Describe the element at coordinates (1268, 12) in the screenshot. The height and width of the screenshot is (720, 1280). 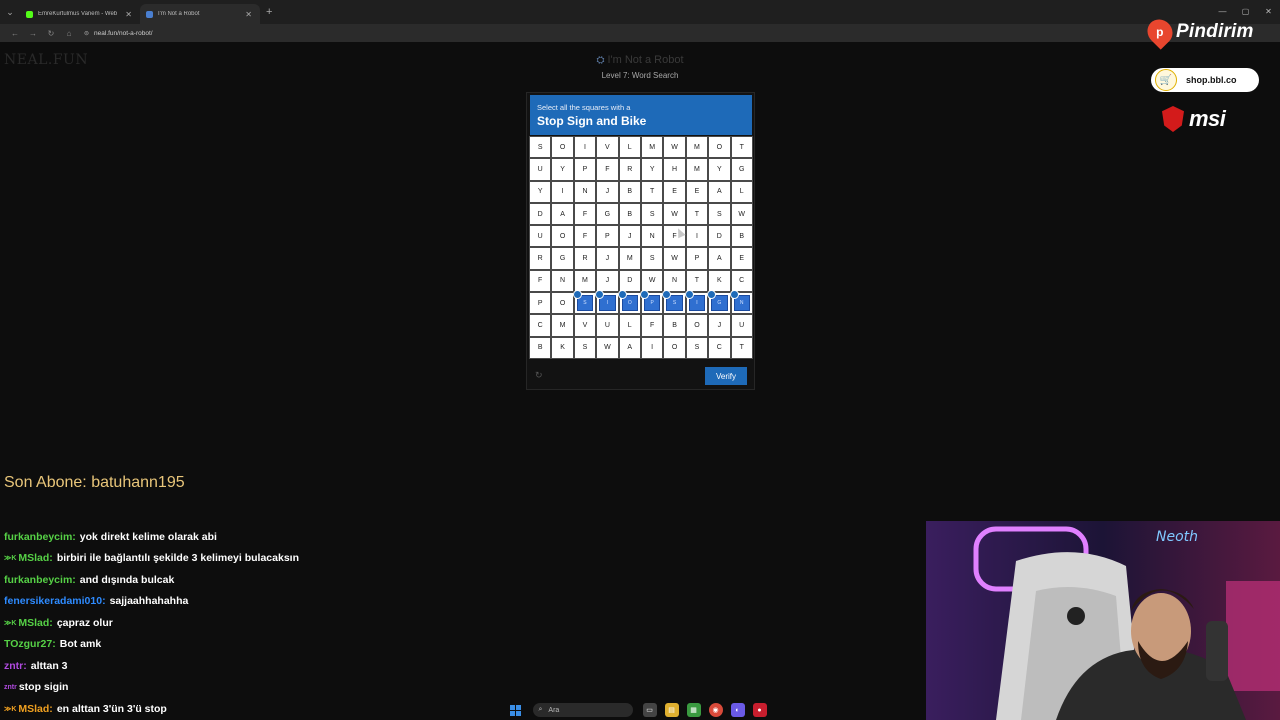
I see `close-window-icon: ✕` at that location.